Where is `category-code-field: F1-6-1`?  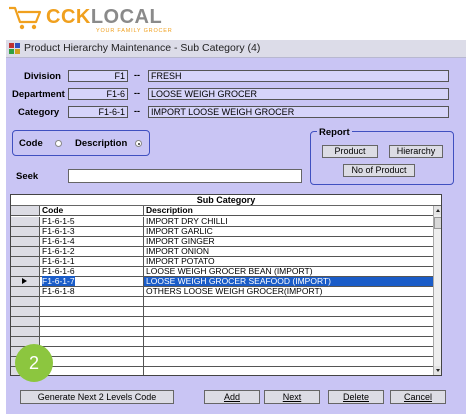
category-code-field: F1-6-1 is located at coordinates (98, 112).